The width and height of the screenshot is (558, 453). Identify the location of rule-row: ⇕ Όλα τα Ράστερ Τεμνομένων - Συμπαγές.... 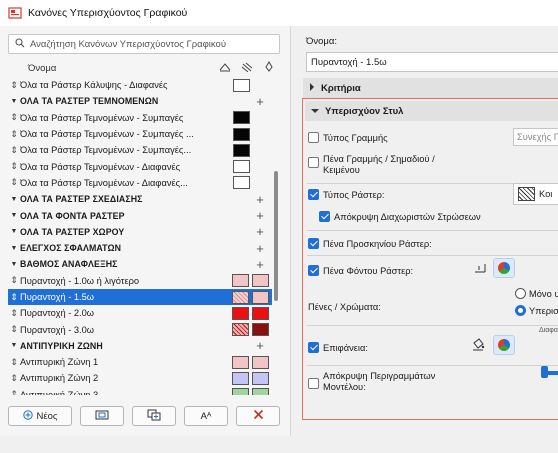
(140, 150).